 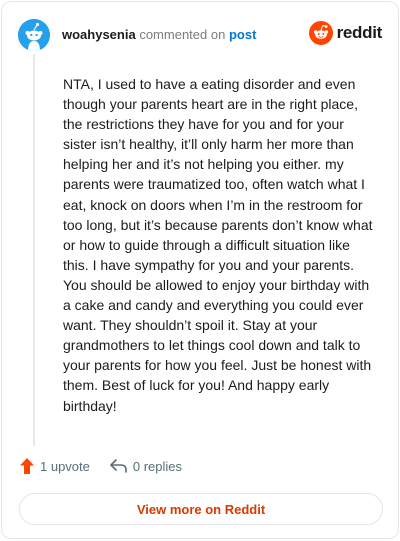 I want to click on comment-actions: 1 upvote 0 replies, so click(x=111, y=466).